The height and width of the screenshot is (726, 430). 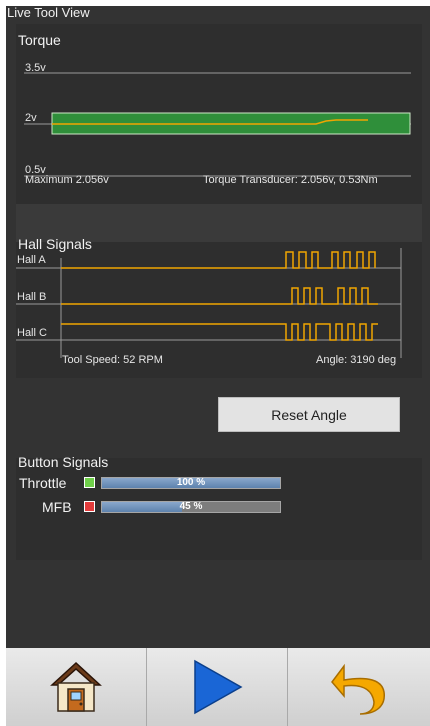 I want to click on home-icon, so click(x=76, y=686).